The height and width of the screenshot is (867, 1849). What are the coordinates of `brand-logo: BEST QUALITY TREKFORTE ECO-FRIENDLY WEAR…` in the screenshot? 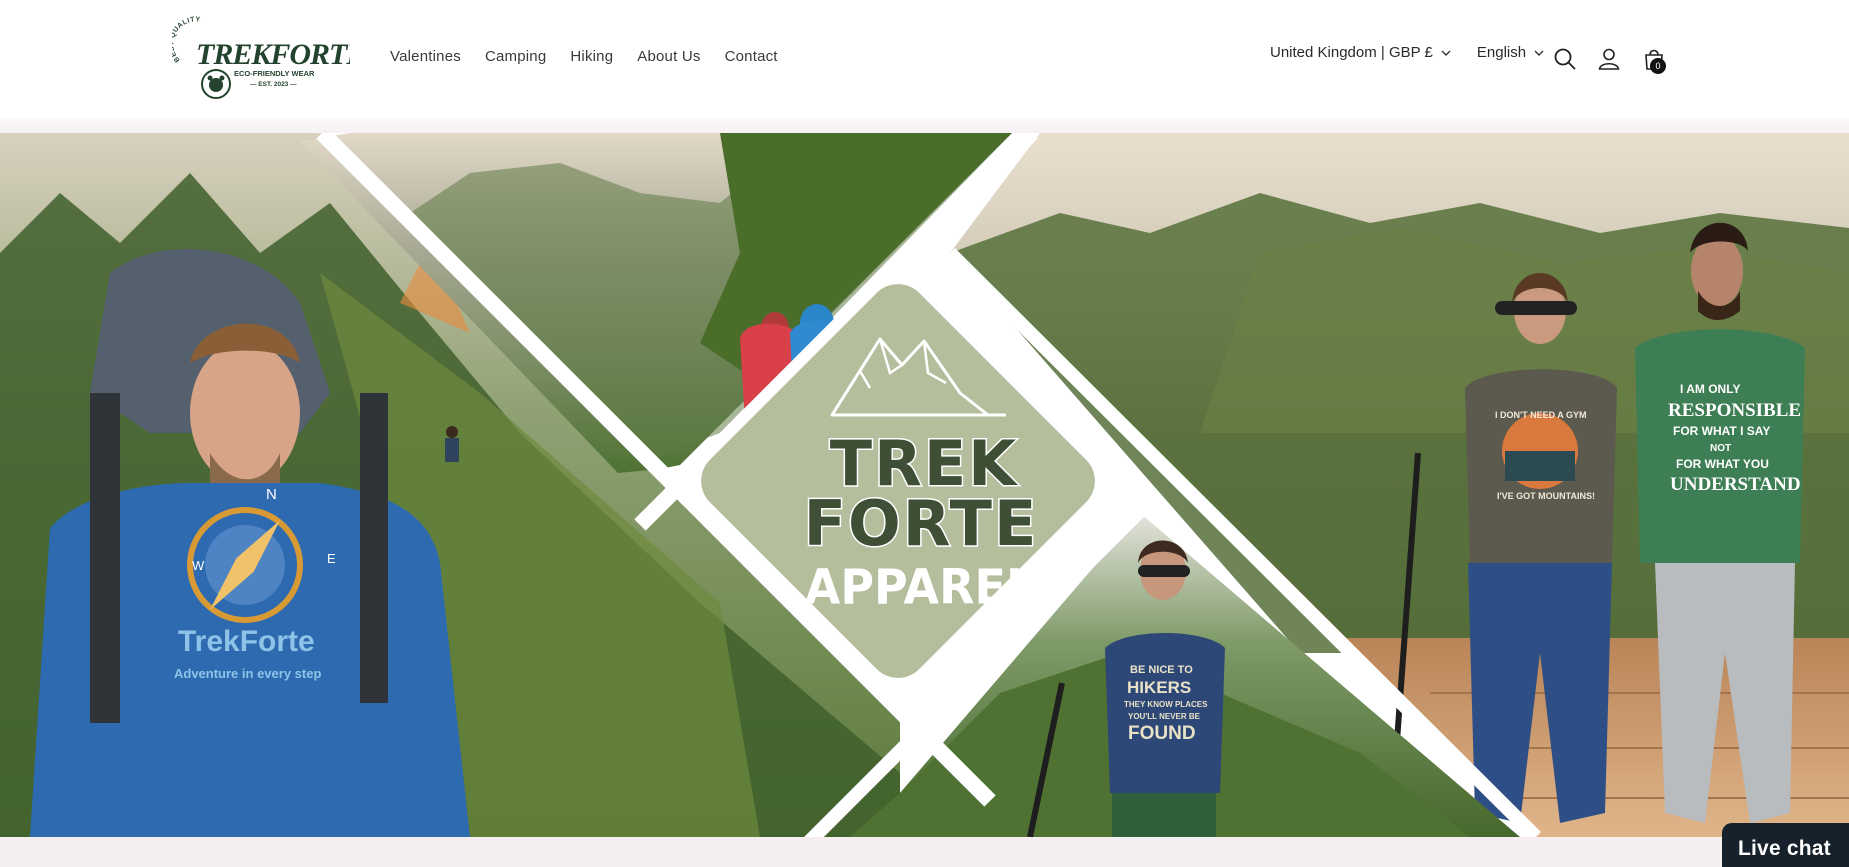 It's located at (261, 58).